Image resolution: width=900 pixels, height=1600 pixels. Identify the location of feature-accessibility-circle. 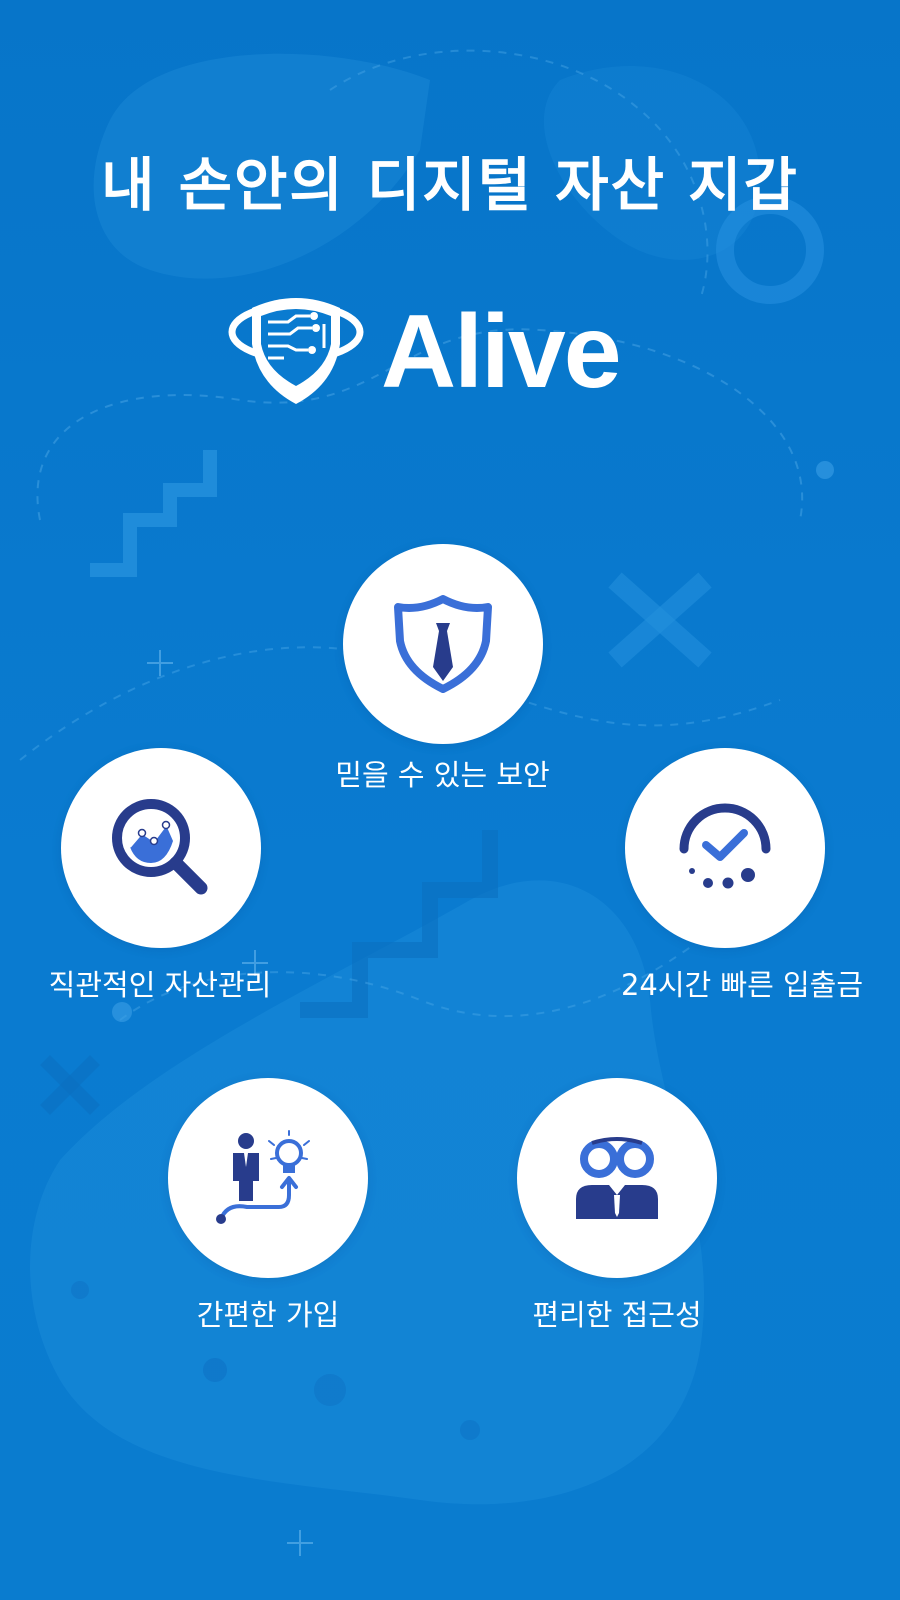
(617, 1178).